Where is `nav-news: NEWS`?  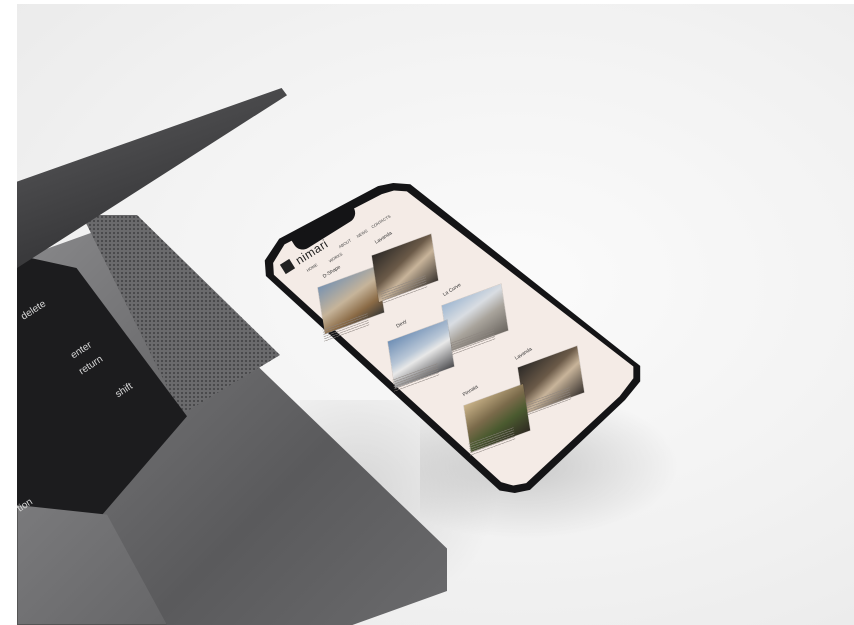 nav-news: NEWS is located at coordinates (362, 233).